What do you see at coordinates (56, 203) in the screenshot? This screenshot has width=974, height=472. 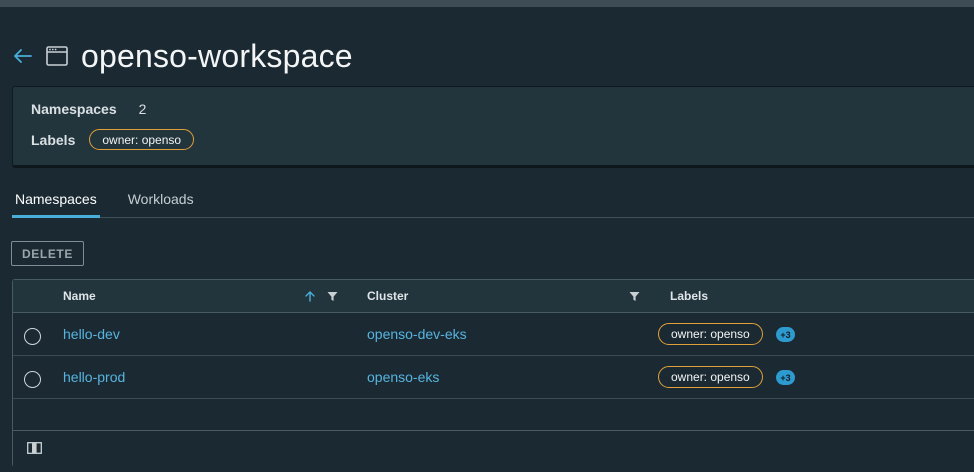 I see `tab-namespaces: Namespaces` at bounding box center [56, 203].